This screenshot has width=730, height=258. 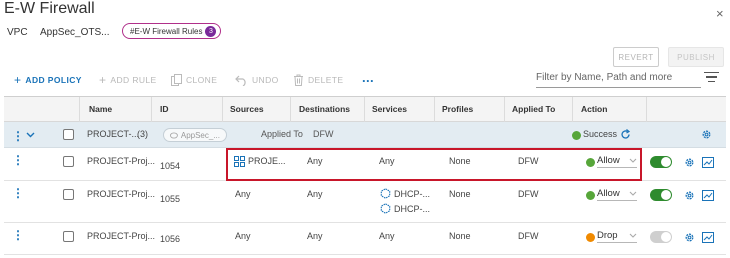 I want to click on success-status-dot, so click(x=576, y=135).